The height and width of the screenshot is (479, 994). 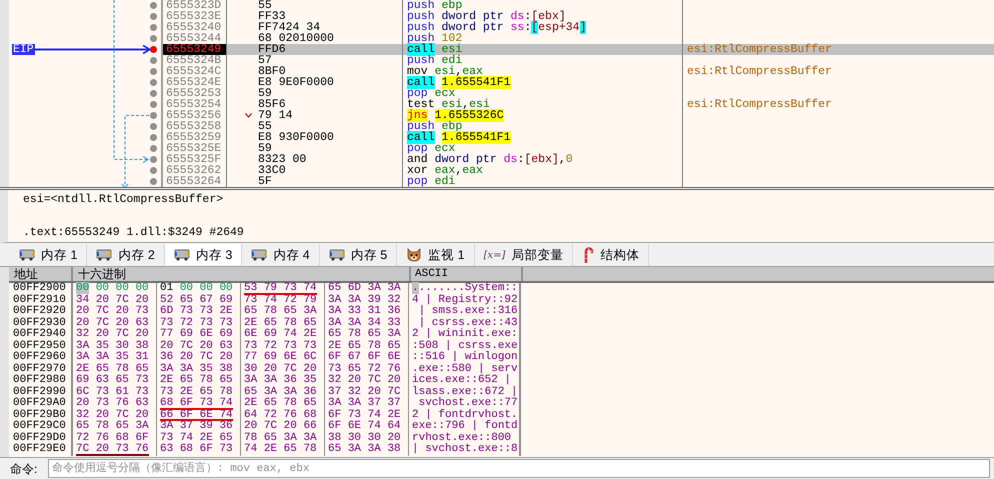 I want to click on address-cell: 65553258, so click(x=195, y=126).